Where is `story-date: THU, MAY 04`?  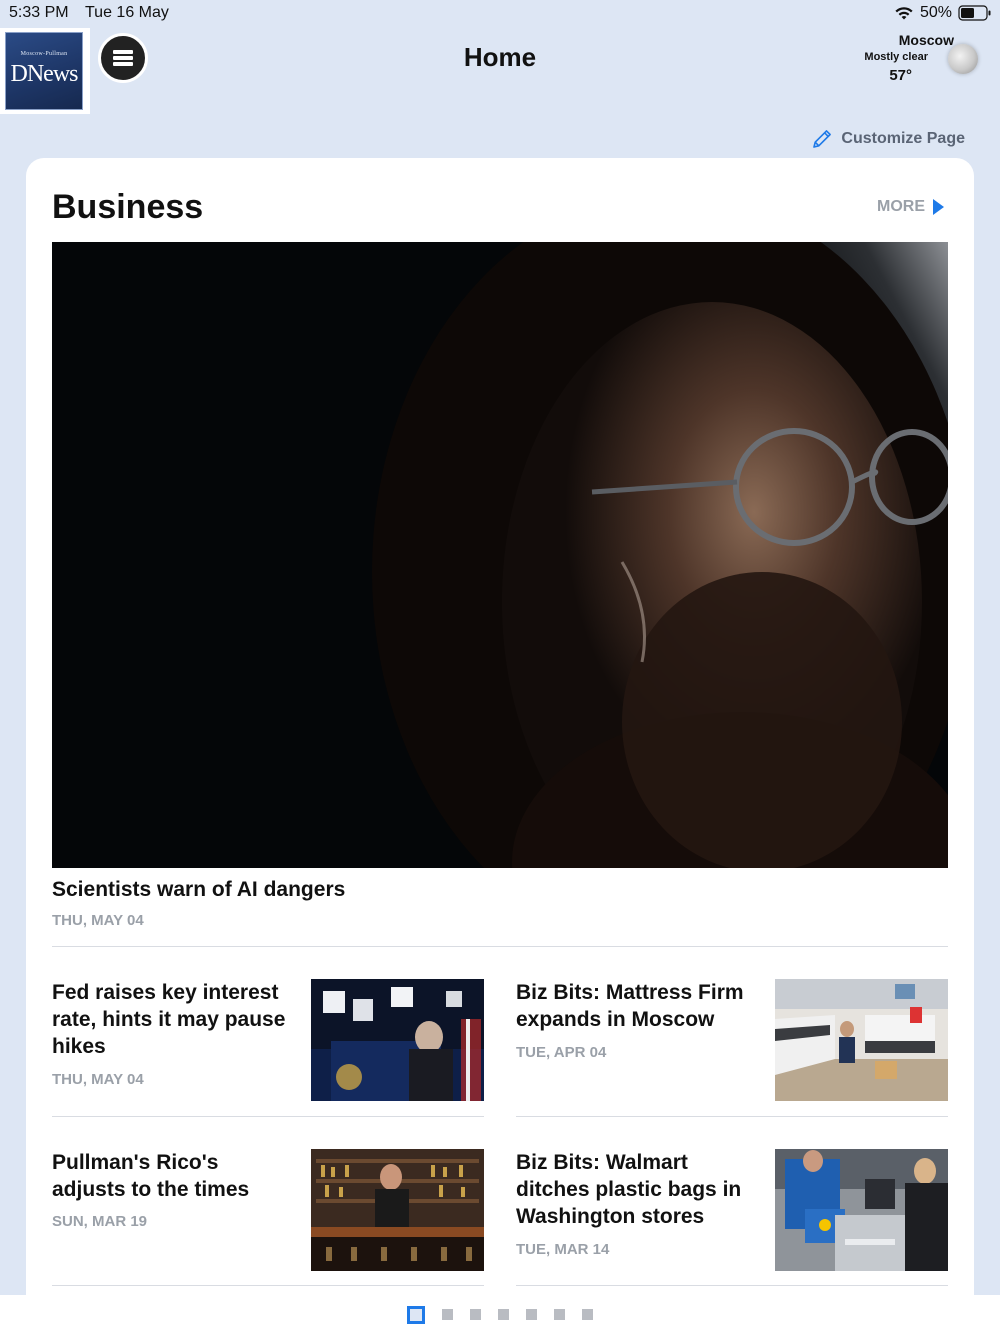
story-date: THU, MAY 04 is located at coordinates (98, 1079).